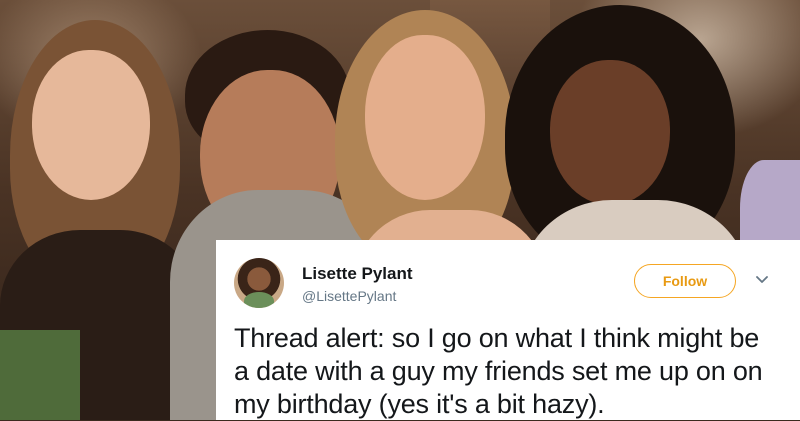 The width and height of the screenshot is (800, 421). Describe the element at coordinates (357, 274) in the screenshot. I see `author-name: Lisette Pylant` at that location.